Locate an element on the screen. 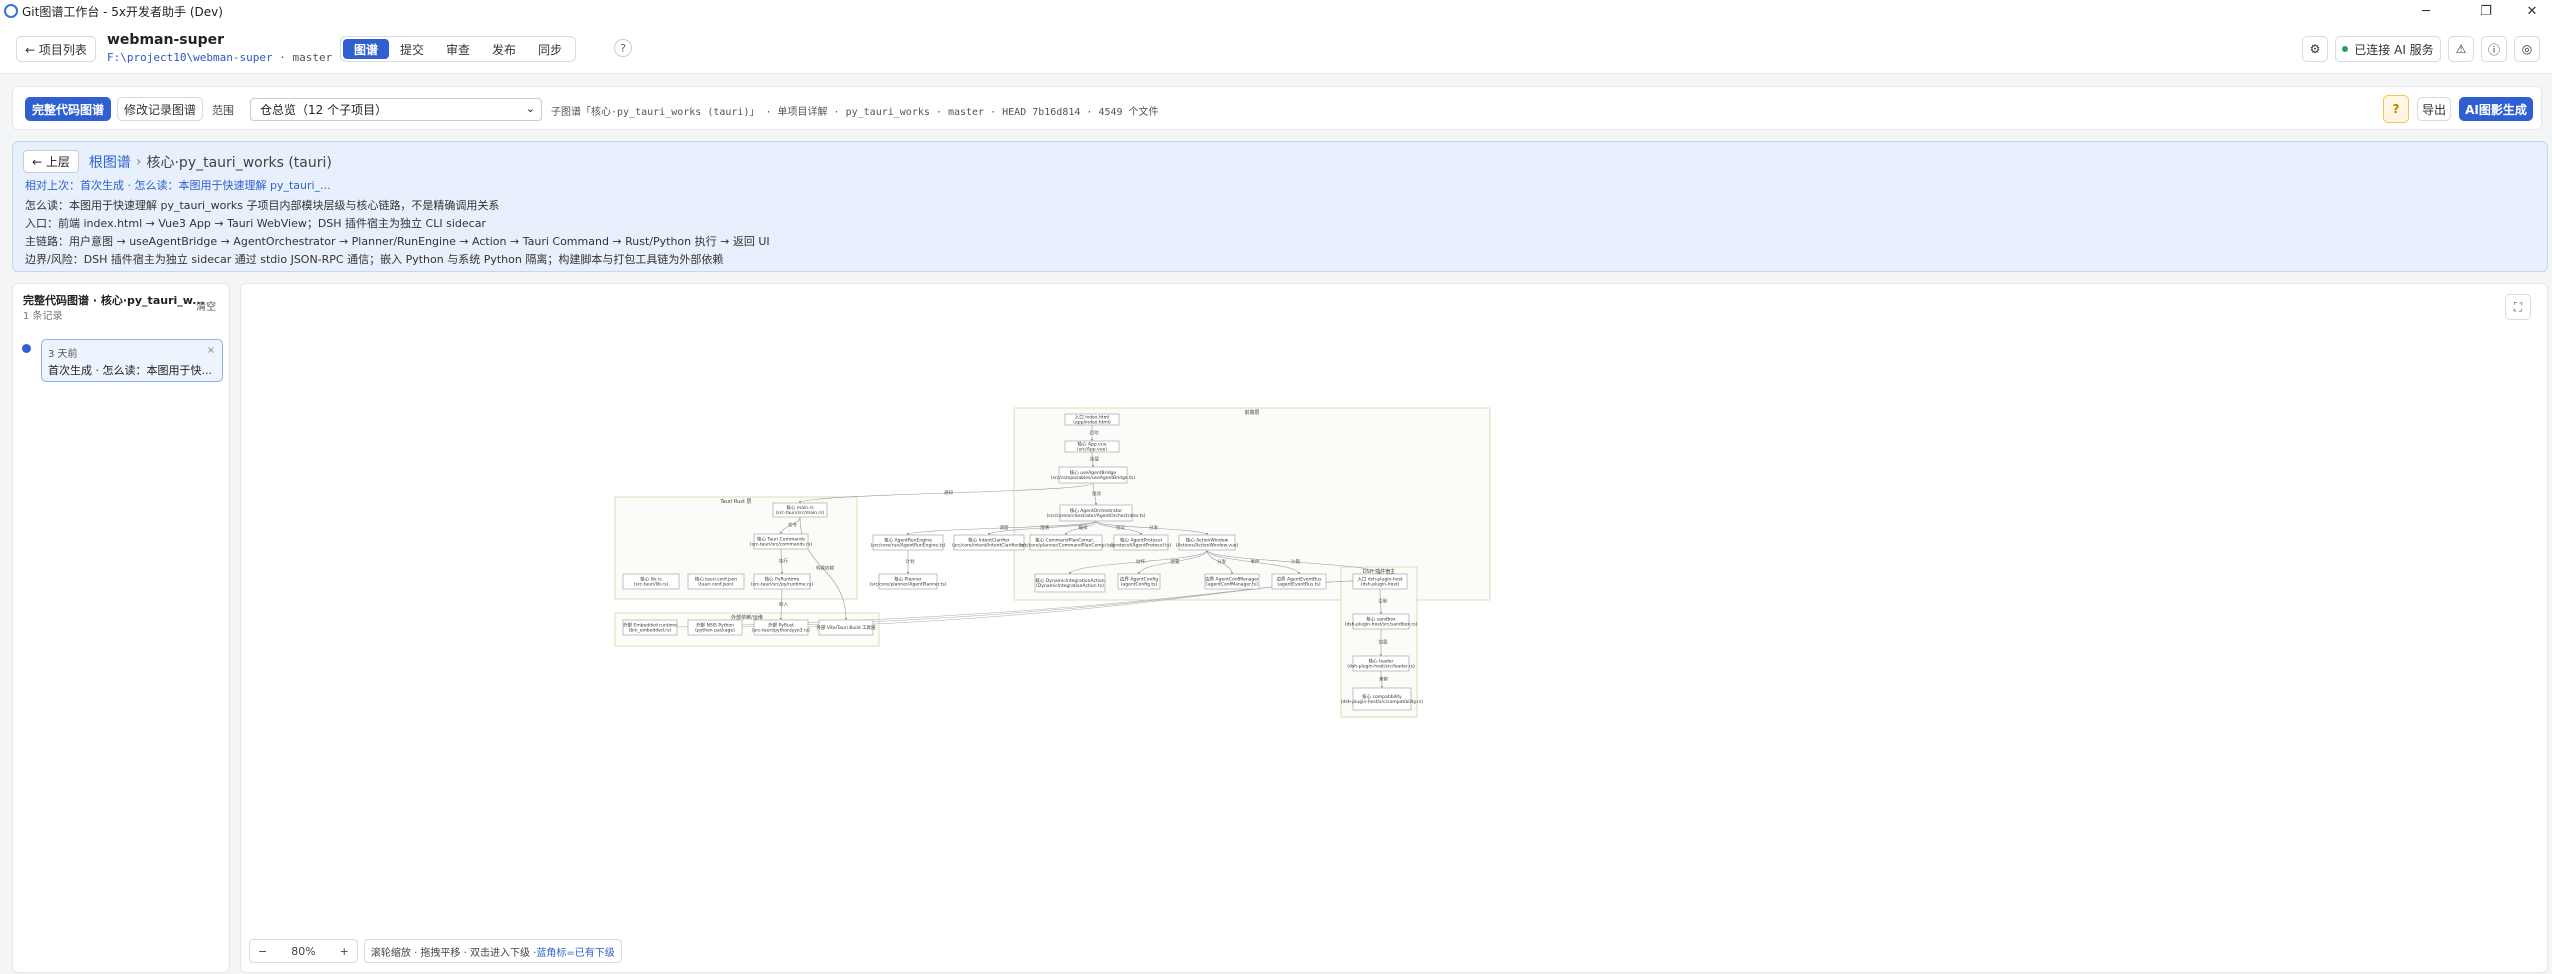 The image size is (2552, 974). graph-node: 边界 AgentEventBus(agentEventBus.ts) is located at coordinates (1299, 581).